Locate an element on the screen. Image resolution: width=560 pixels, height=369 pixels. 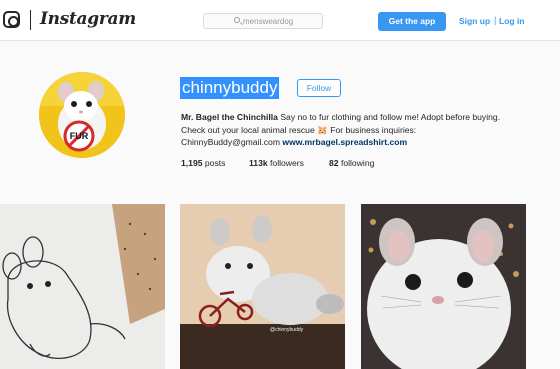
followers-stat: 113k followers is located at coordinates (276, 163).